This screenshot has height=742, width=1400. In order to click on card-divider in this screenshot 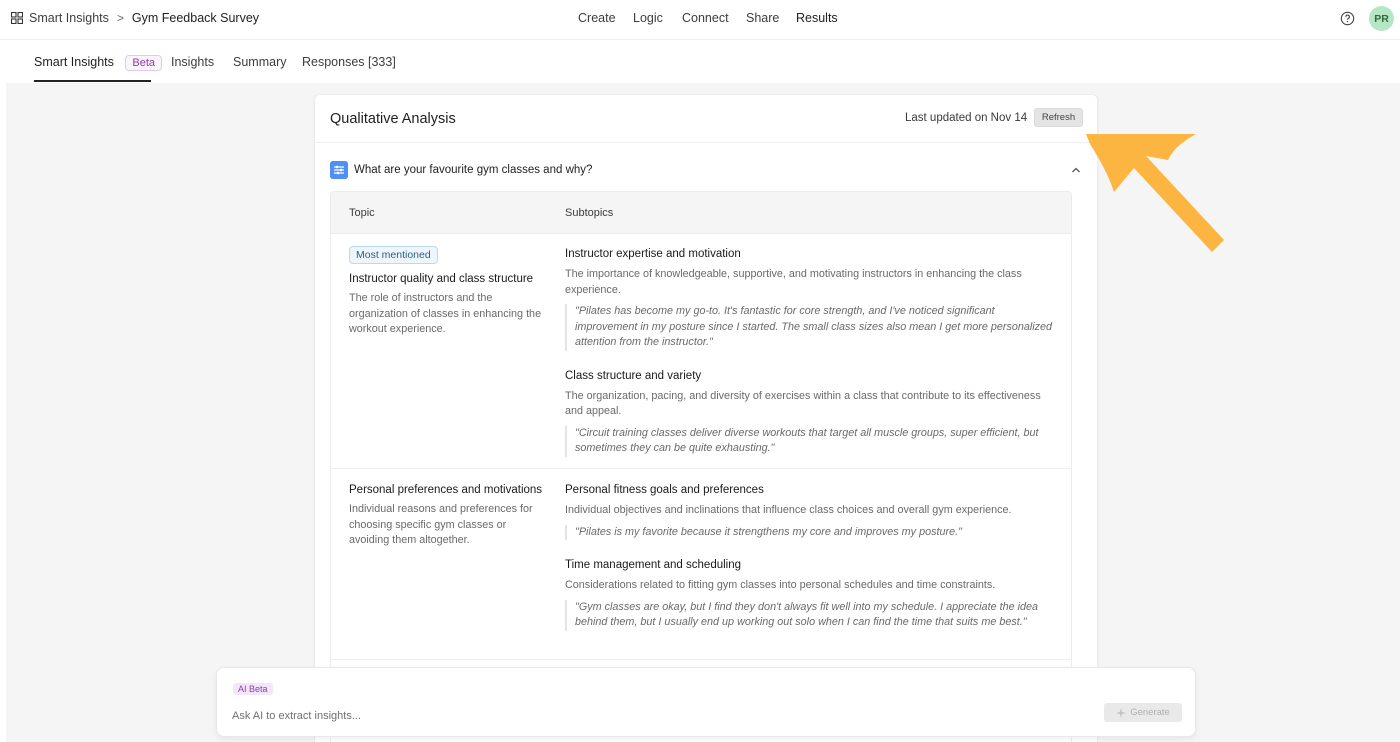, I will do `click(706, 142)`.